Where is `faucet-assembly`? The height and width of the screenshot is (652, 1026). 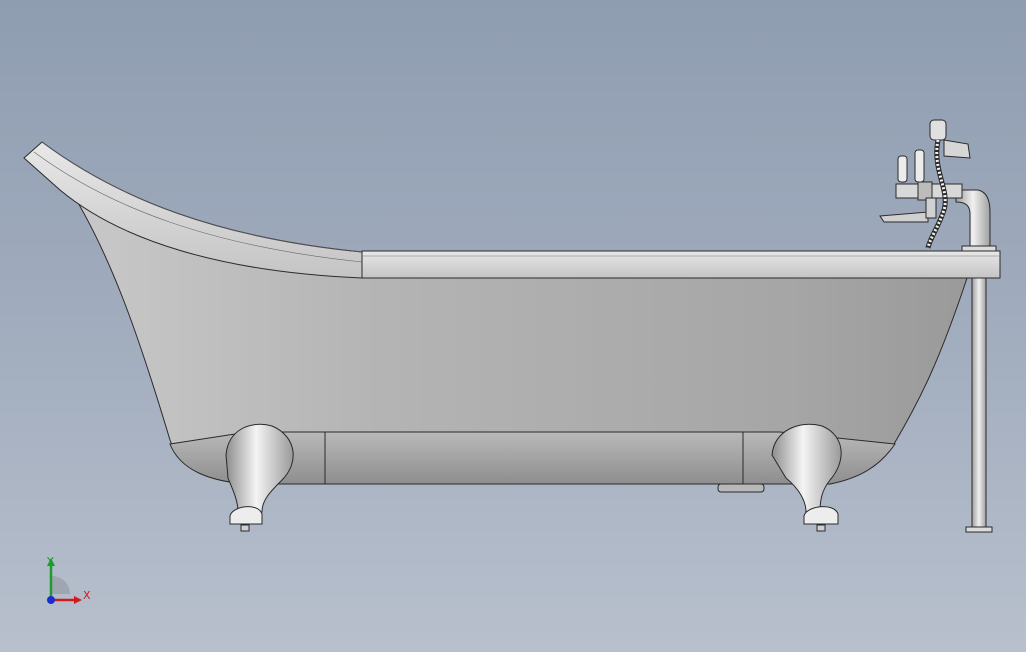
faucet-assembly is located at coordinates (938, 185).